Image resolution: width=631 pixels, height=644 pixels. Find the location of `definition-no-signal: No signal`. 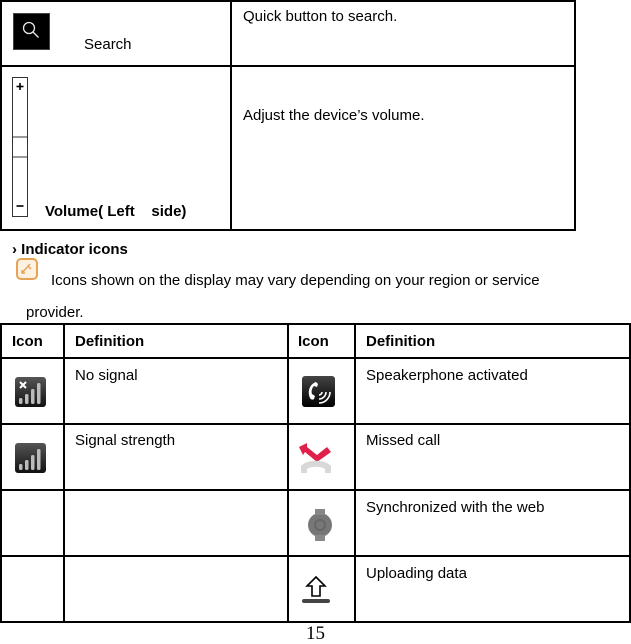

definition-no-signal: No signal is located at coordinates (106, 375).